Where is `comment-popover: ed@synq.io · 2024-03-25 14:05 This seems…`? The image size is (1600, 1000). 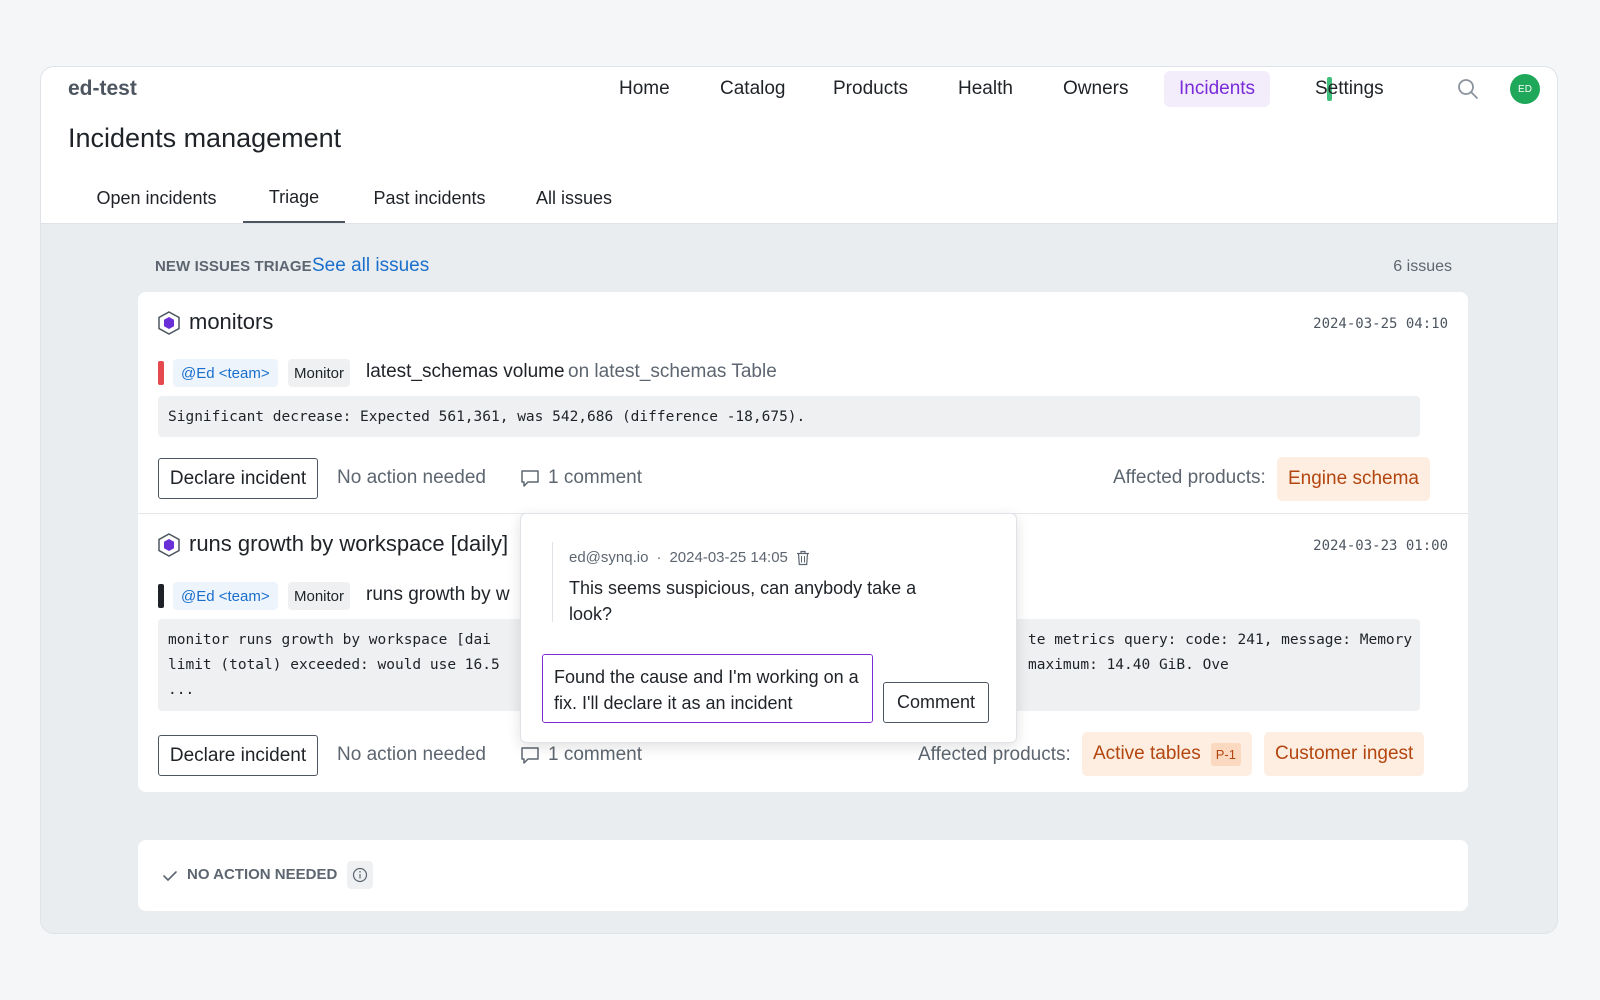 comment-popover: ed@synq.io · 2024-03-25 14:05 This seems… is located at coordinates (768, 628).